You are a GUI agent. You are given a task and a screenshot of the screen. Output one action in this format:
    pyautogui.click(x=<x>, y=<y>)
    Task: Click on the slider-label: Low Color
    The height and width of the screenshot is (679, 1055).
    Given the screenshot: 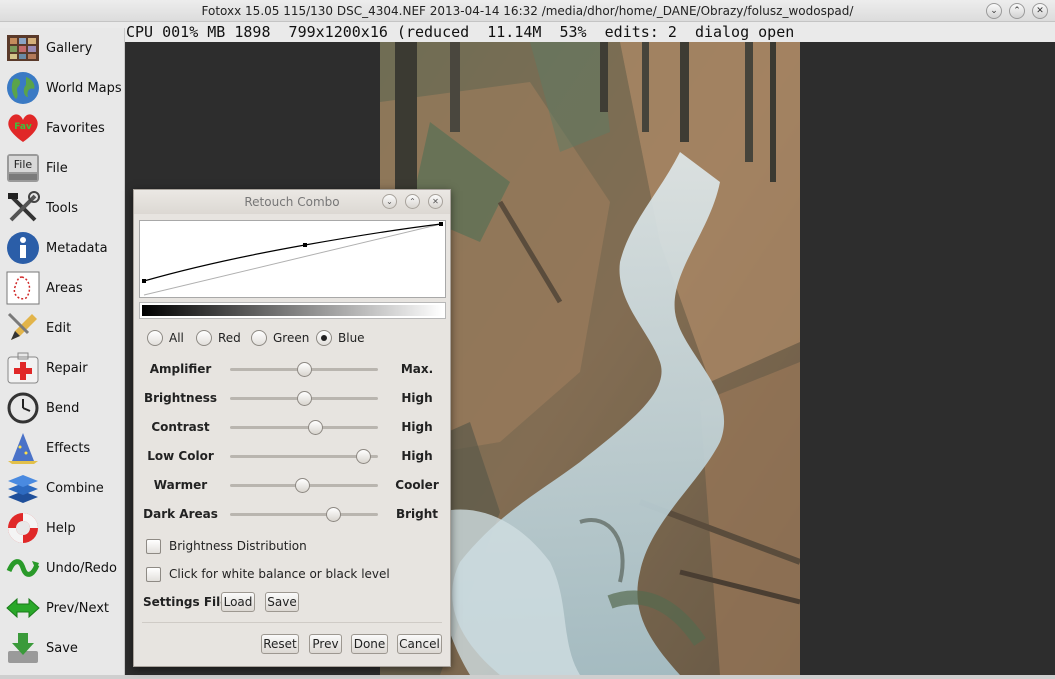 What is the action you would take?
    pyautogui.click(x=180, y=456)
    